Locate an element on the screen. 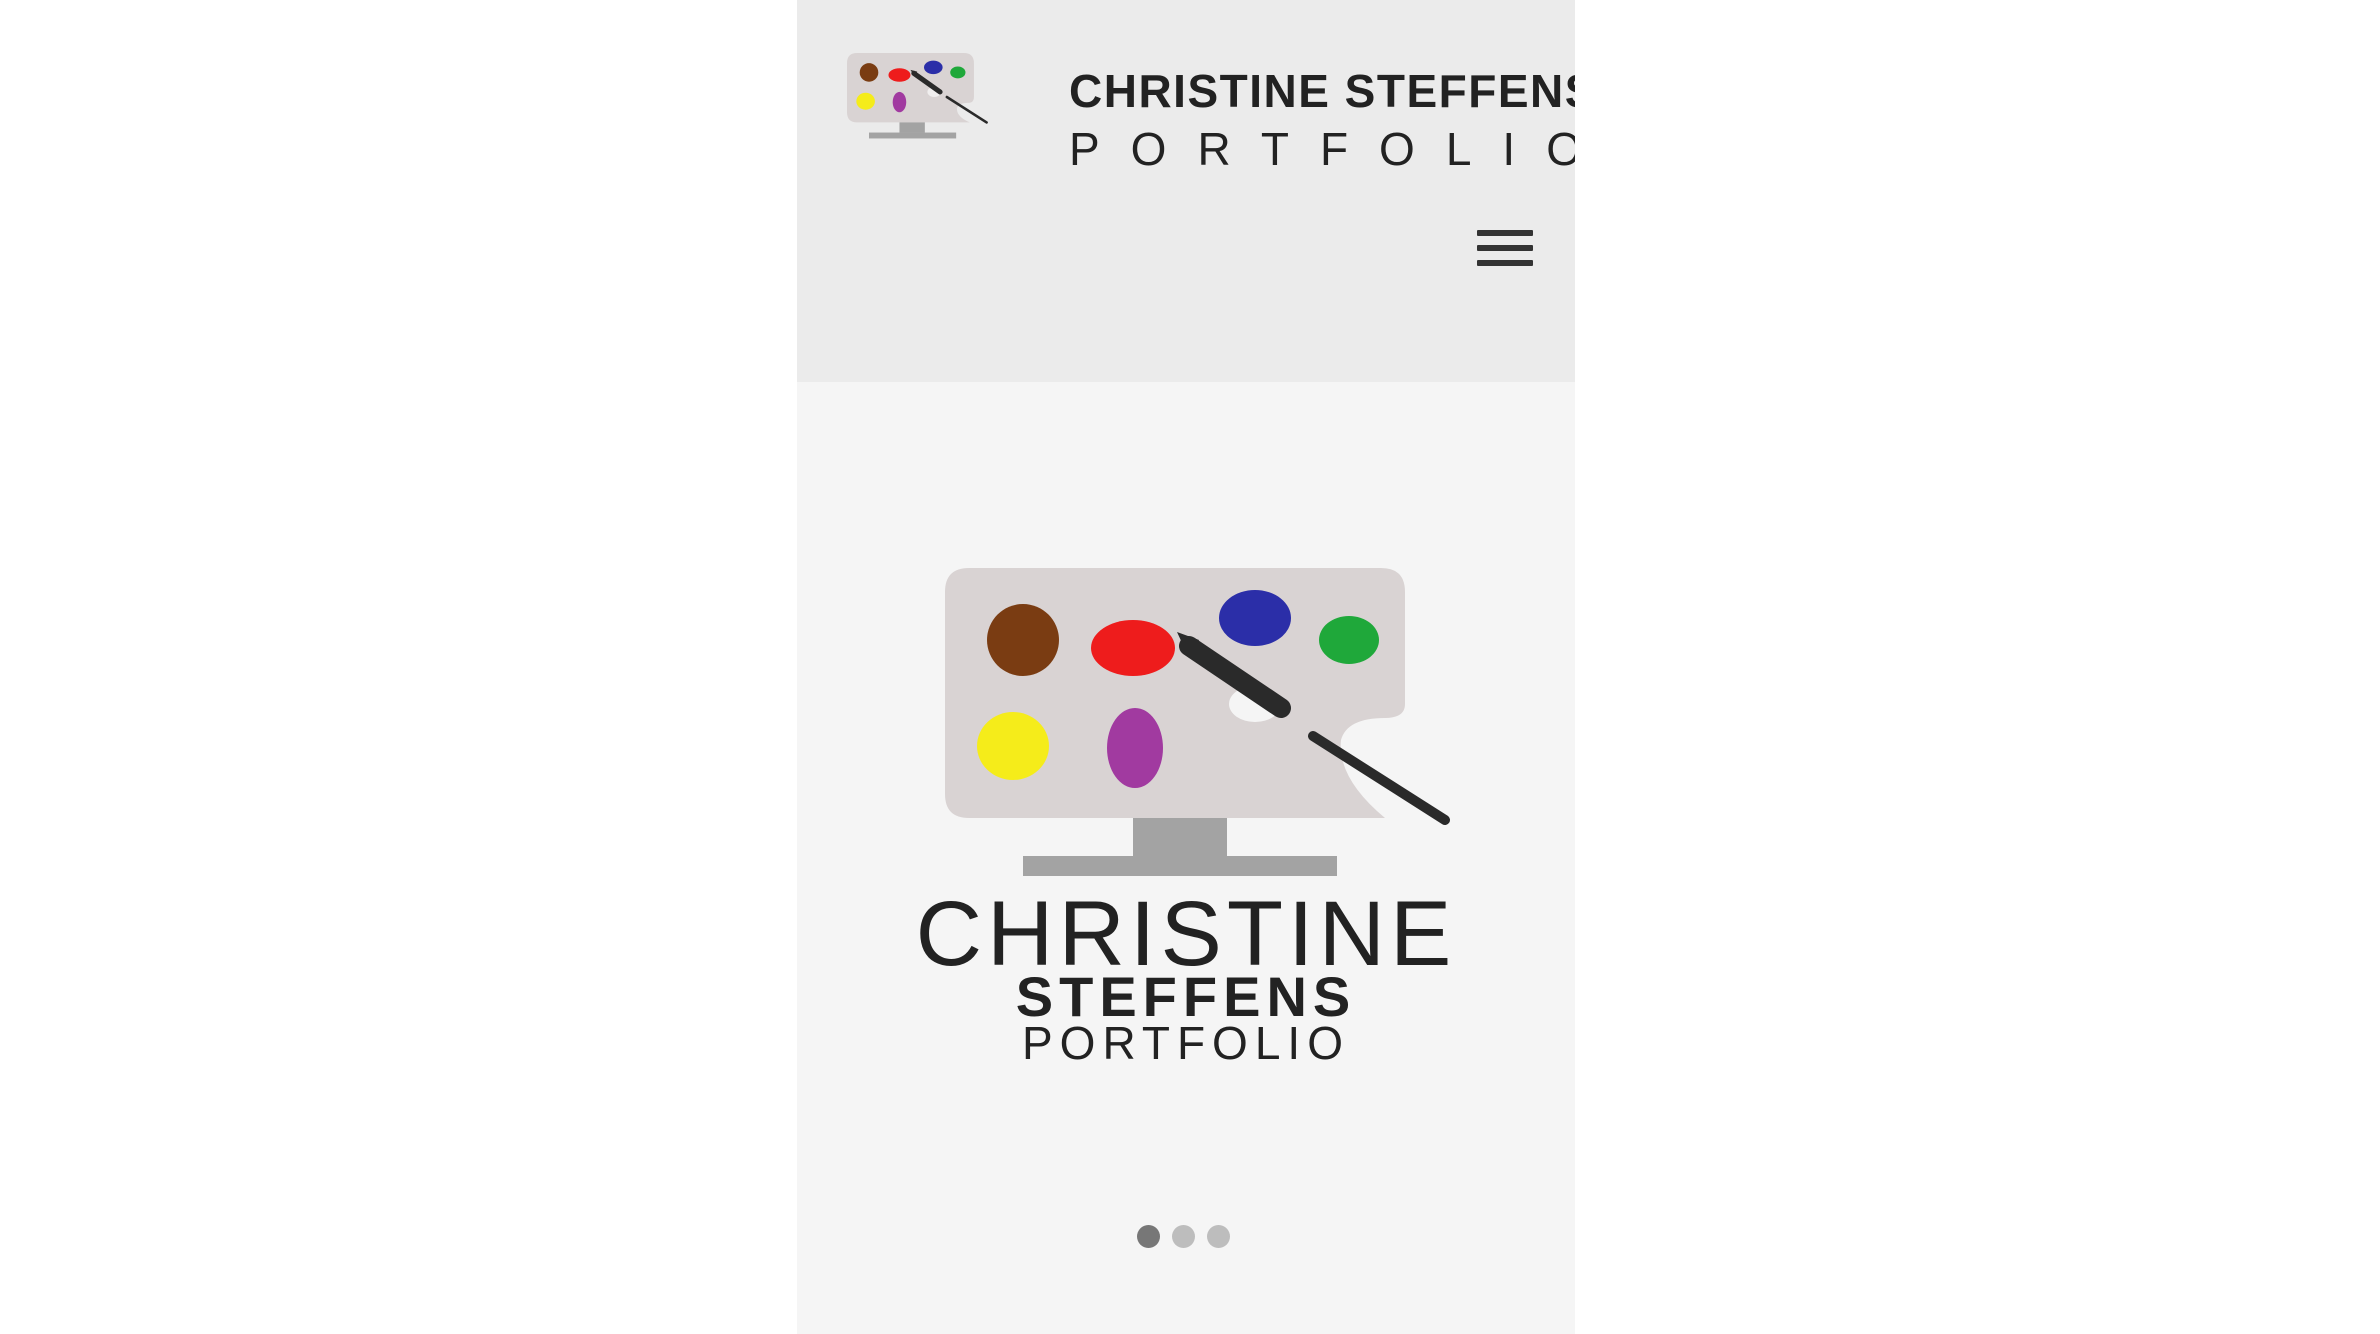 This screenshot has height=1334, width=2380. carousel-pagination is located at coordinates (1183, 1237).